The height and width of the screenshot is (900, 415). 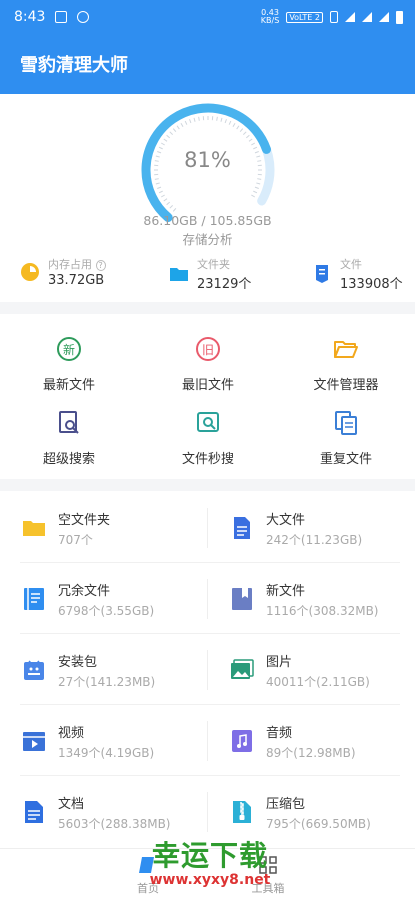 What do you see at coordinates (351, 264) in the screenshot?
I see `stat-files-label: 文件` at bounding box center [351, 264].